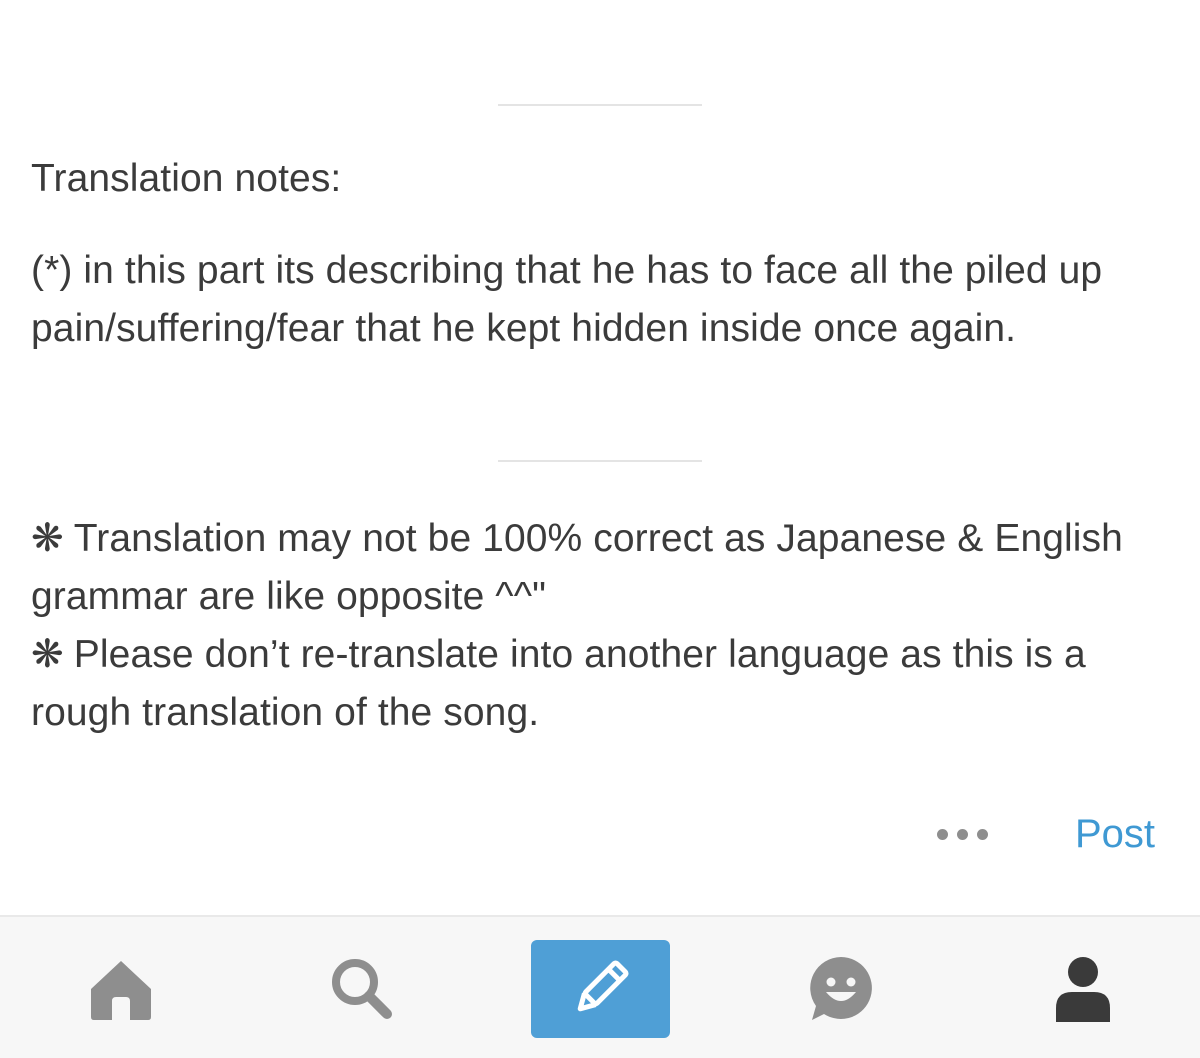 Image resolution: width=1200 pixels, height=1058 pixels. I want to click on post-actions: Post, so click(1045, 834).